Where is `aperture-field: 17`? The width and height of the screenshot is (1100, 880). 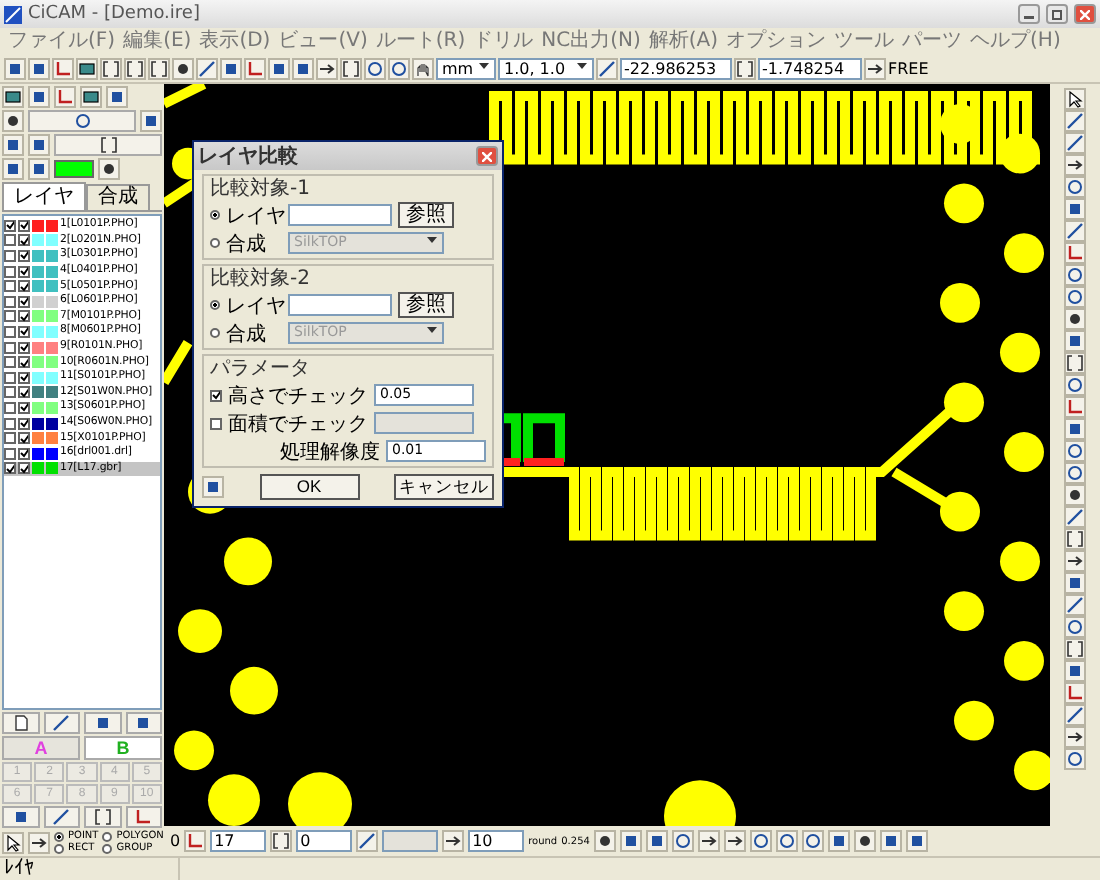 aperture-field: 17 is located at coordinates (238, 841).